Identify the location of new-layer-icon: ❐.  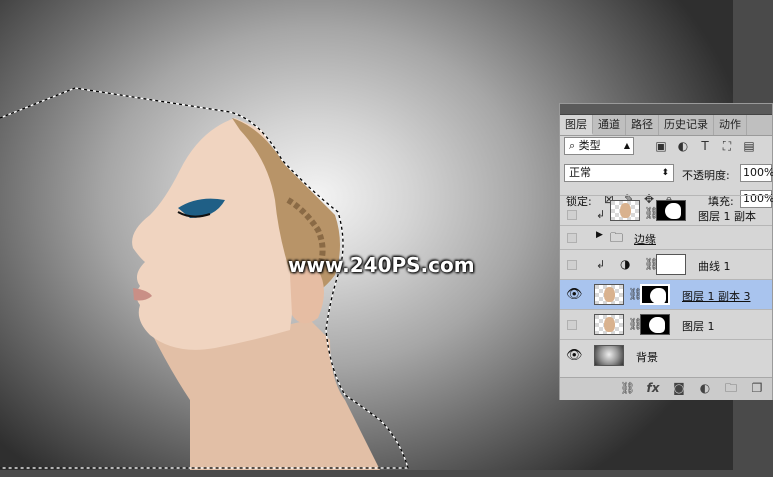
(757, 388).